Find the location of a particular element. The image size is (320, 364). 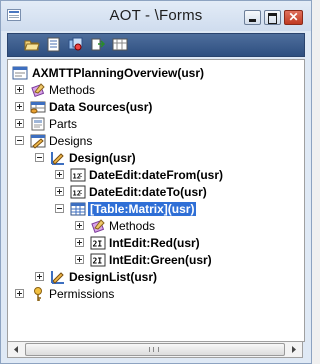

tree-node-label: DateEdit:dateFrom(usr) is located at coordinates (156, 175).